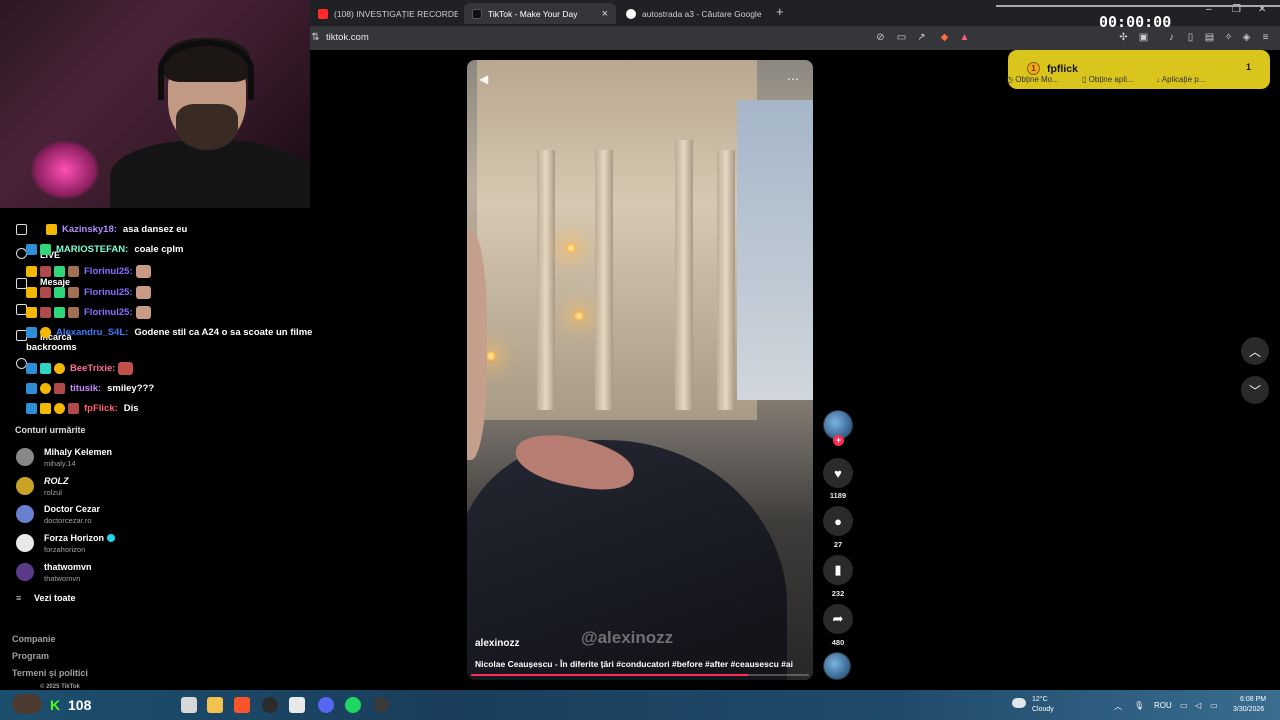 The height and width of the screenshot is (720, 1280). What do you see at coordinates (921, 37) in the screenshot?
I see `share-icon: ↗` at bounding box center [921, 37].